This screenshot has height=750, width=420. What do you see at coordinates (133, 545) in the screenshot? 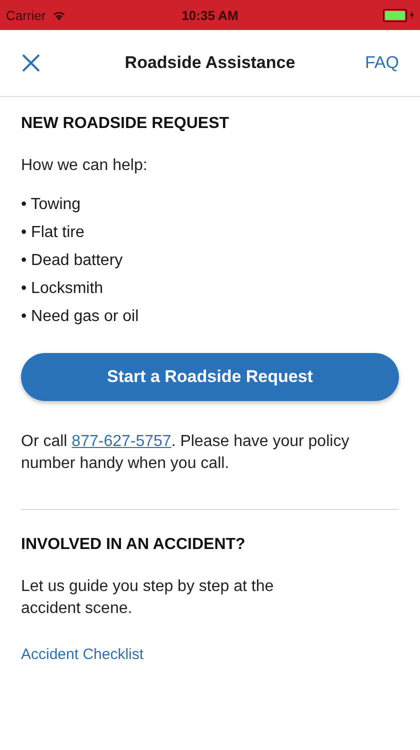
I see `section-heading: INVOLVED IN AN ACCIDENT?` at bounding box center [133, 545].